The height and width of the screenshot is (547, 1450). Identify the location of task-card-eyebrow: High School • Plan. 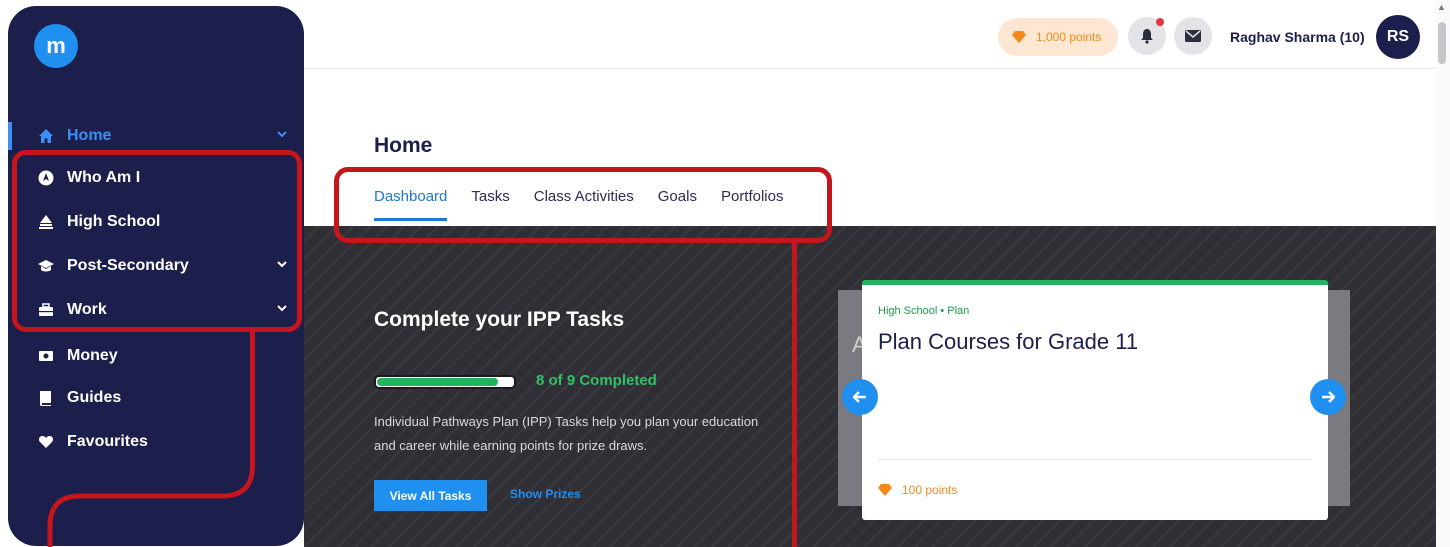
(924, 311).